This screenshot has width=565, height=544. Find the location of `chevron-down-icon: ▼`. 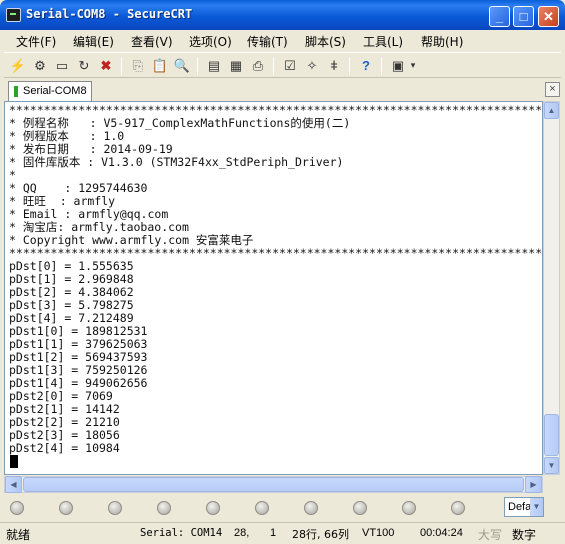

chevron-down-icon: ▼ is located at coordinates (536, 507).